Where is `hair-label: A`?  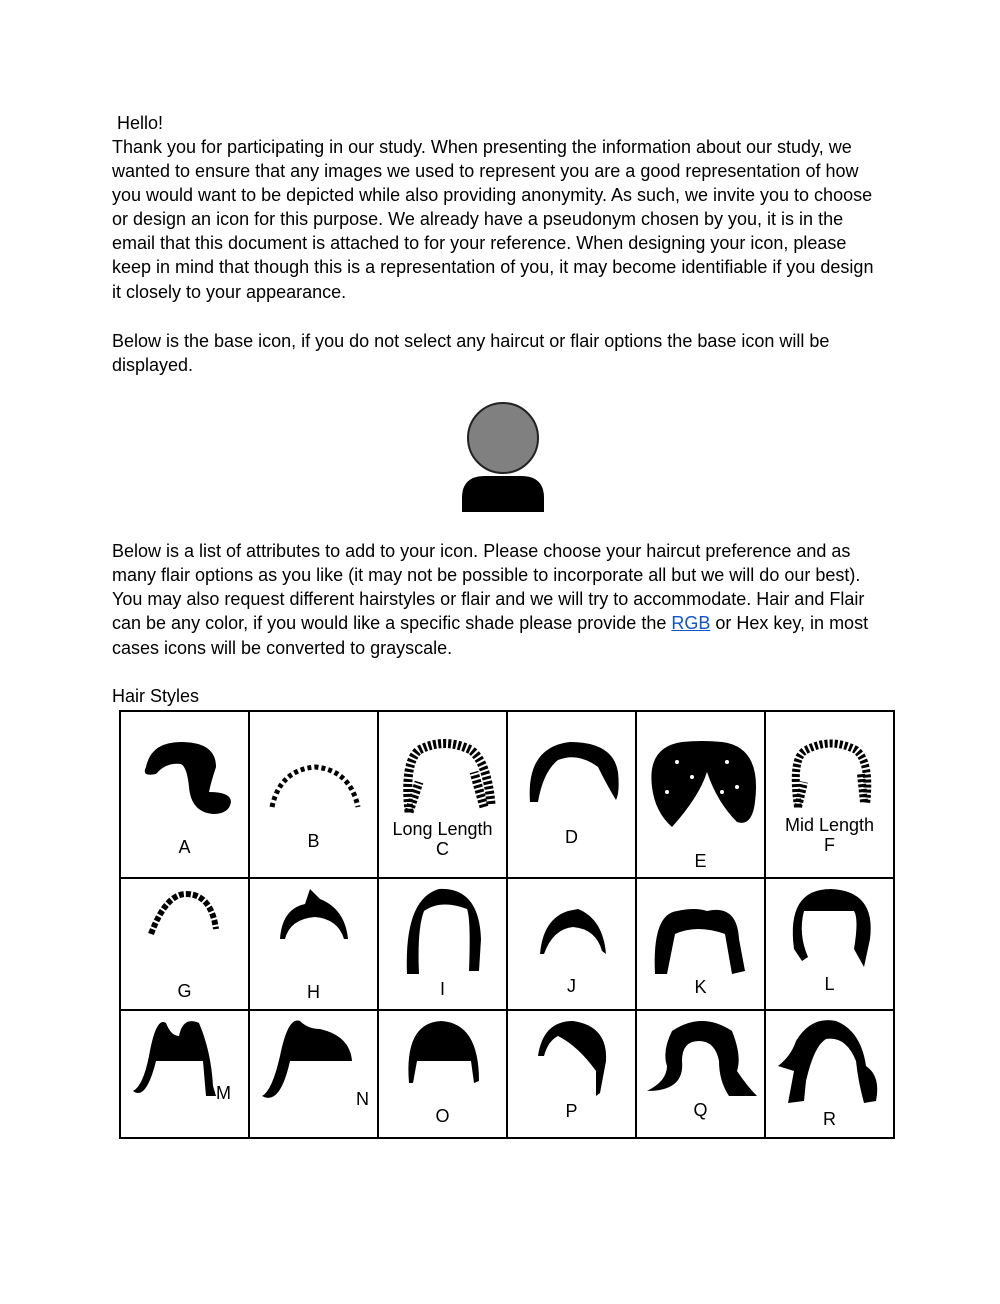 hair-label: A is located at coordinates (184, 847).